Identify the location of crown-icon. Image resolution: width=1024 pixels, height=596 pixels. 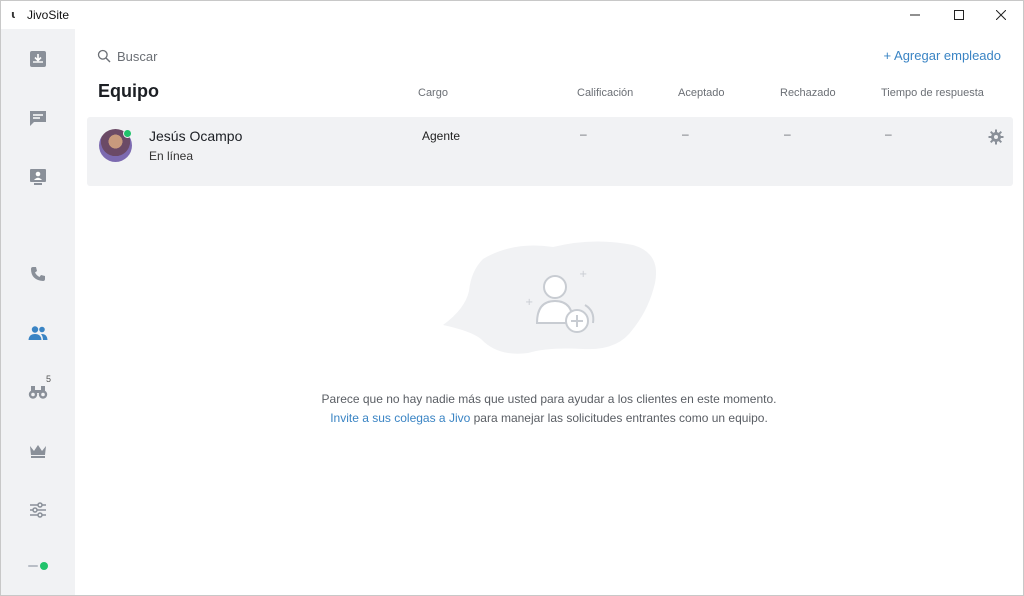
(38, 451).